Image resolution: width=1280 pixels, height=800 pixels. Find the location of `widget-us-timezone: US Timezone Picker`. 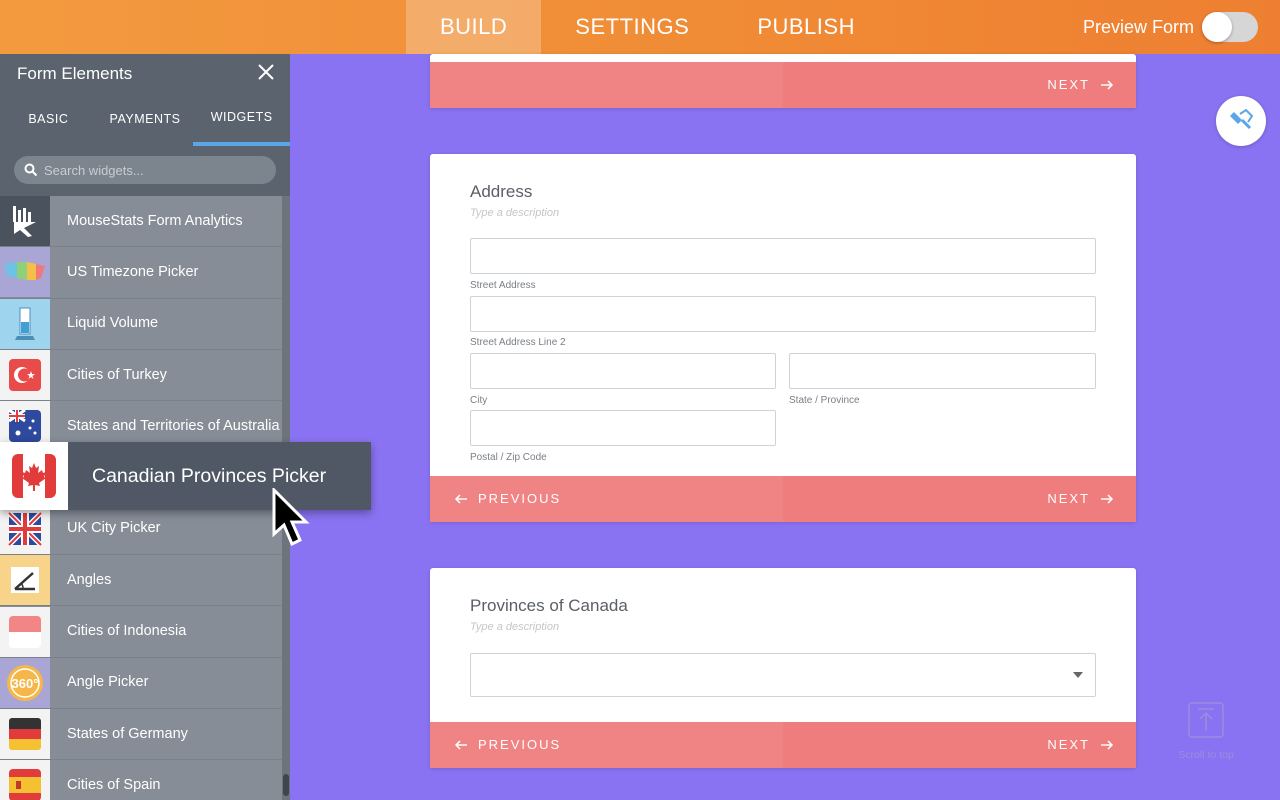

widget-us-timezone: US Timezone Picker is located at coordinates (141, 273).